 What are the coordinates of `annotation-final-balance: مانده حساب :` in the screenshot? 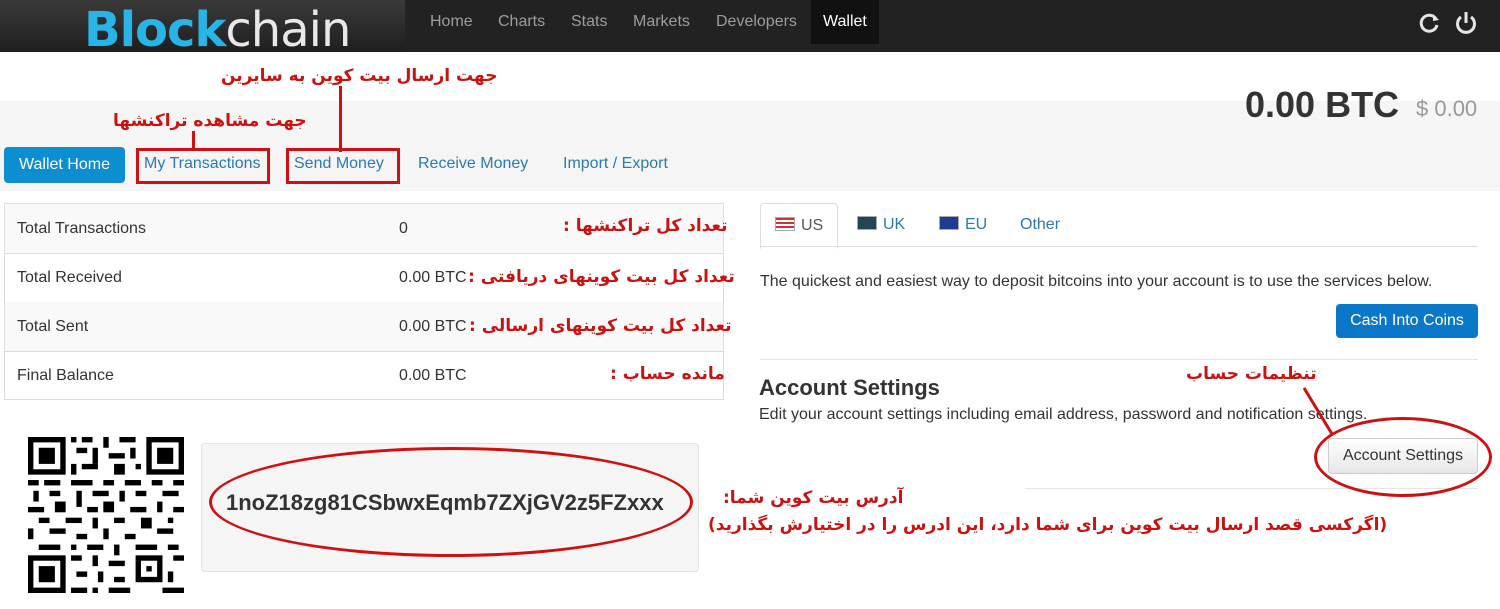 It's located at (667, 374).